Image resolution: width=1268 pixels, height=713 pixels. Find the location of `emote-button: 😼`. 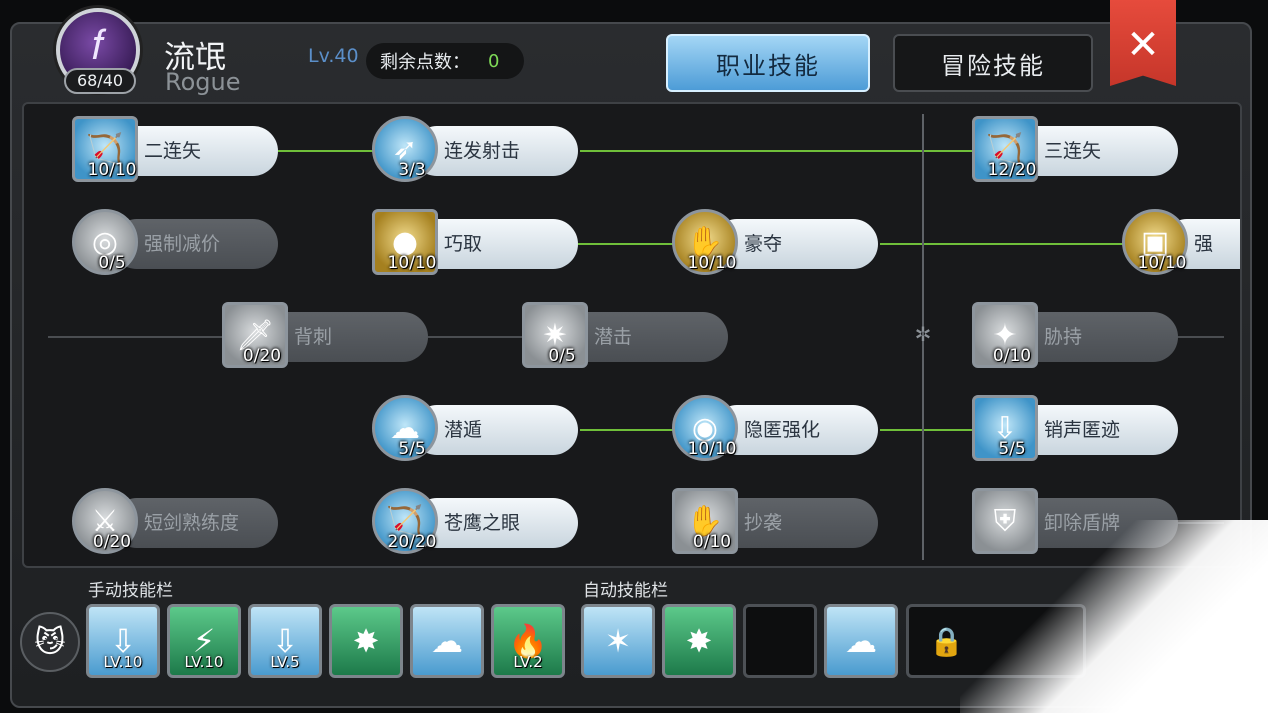

emote-button: 😼 is located at coordinates (50, 642).